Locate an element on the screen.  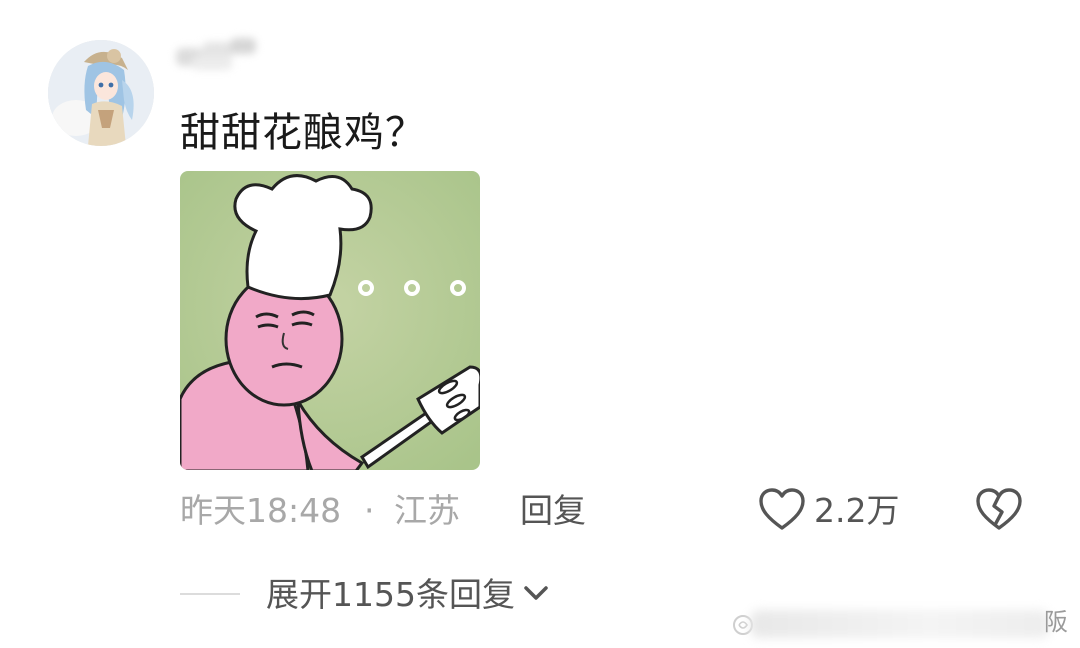
like-count: 2.2万 is located at coordinates (857, 510).